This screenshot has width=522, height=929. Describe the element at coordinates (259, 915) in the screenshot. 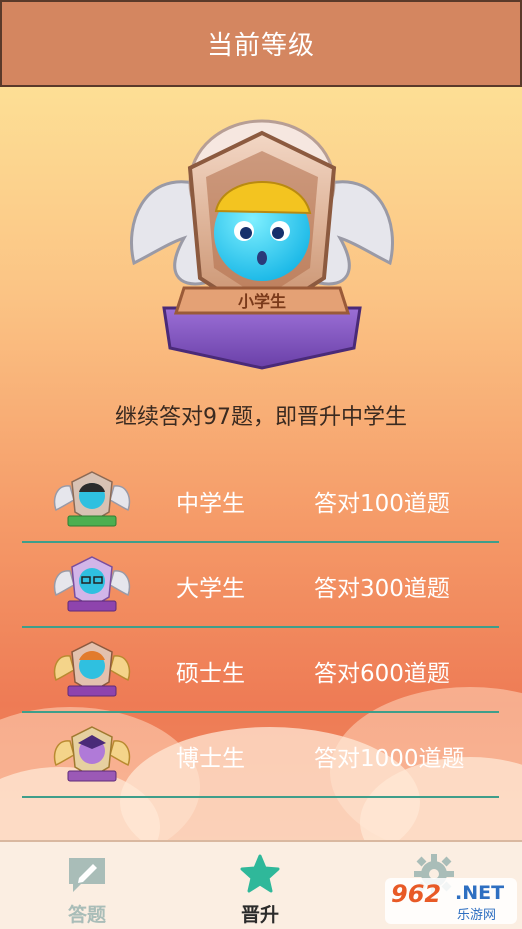

I see `tab-label: 晋升` at that location.